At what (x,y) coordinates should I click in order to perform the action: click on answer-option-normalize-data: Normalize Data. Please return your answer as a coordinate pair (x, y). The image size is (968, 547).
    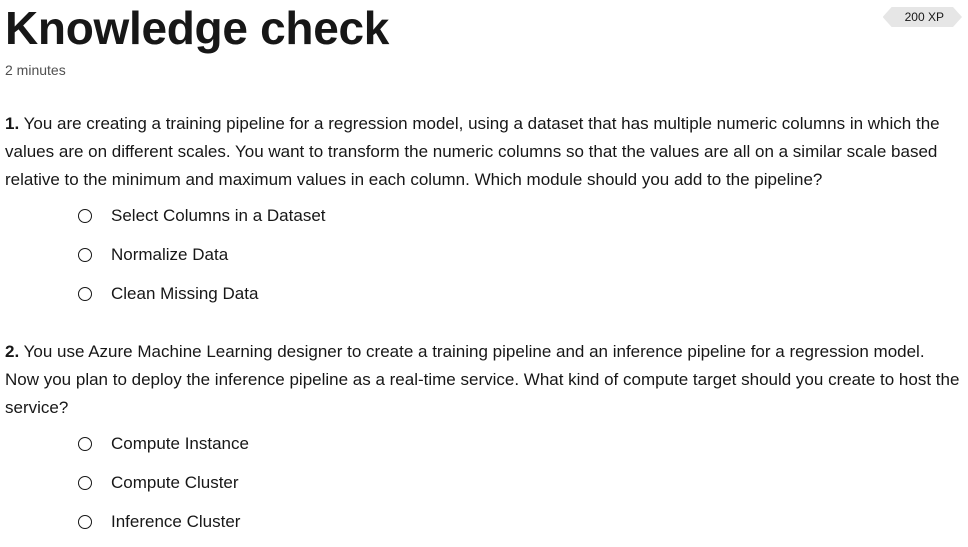
    Looking at the image, I should click on (484, 255).